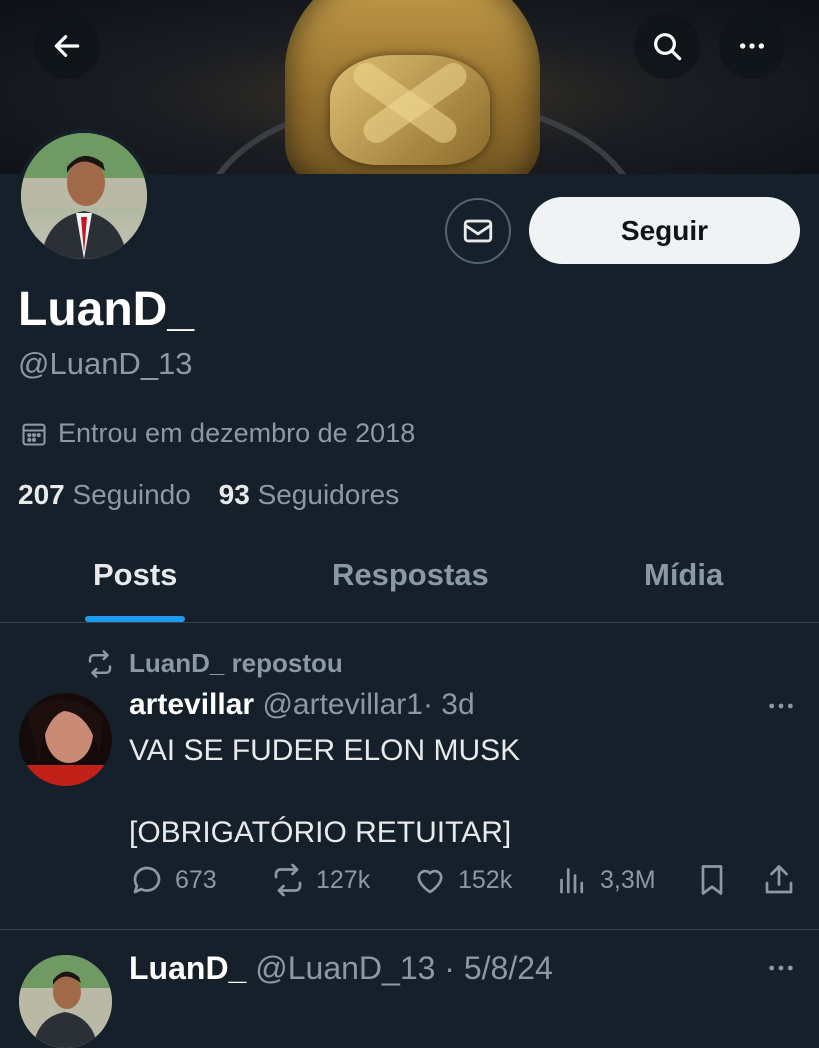 This screenshot has height=1048, width=819. Describe the element at coordinates (236, 663) in the screenshot. I see `repost-label: LuanD_ repostou` at that location.